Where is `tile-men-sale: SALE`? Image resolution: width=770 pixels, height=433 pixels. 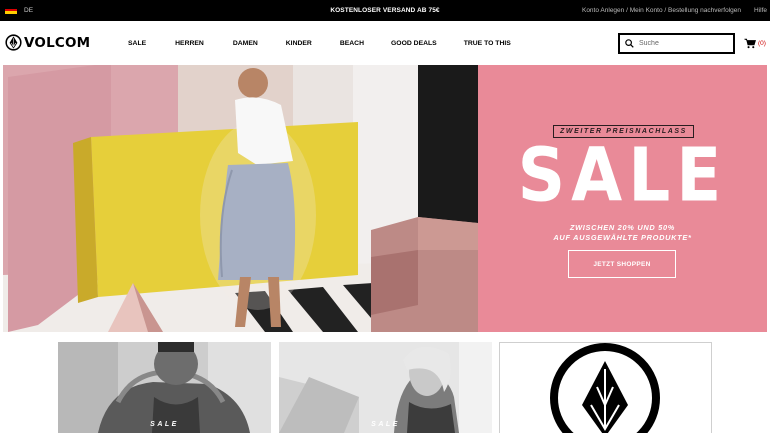 tile-men-sale: SALE is located at coordinates (164, 387).